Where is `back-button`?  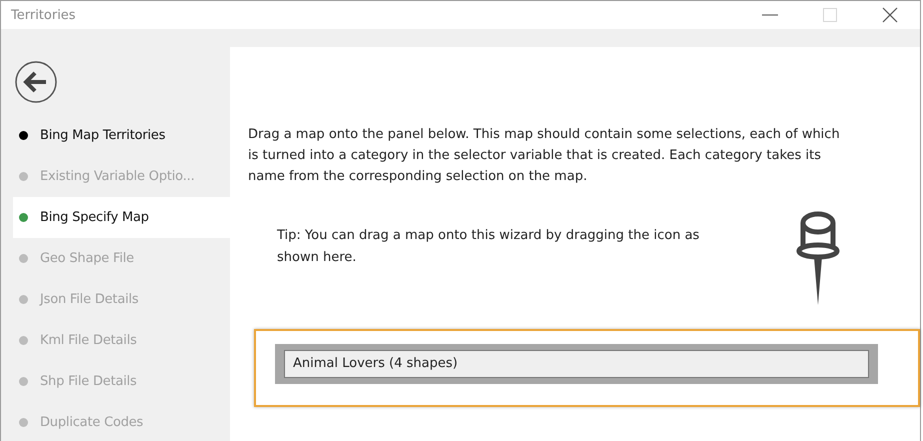
back-button is located at coordinates (36, 82).